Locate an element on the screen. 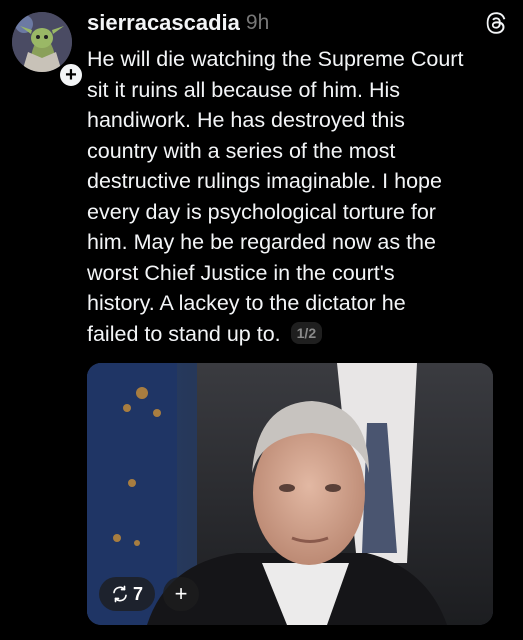 The width and height of the screenshot is (523, 640). post-text-line: worst Chief Justice in the court's is located at coordinates (241, 272).